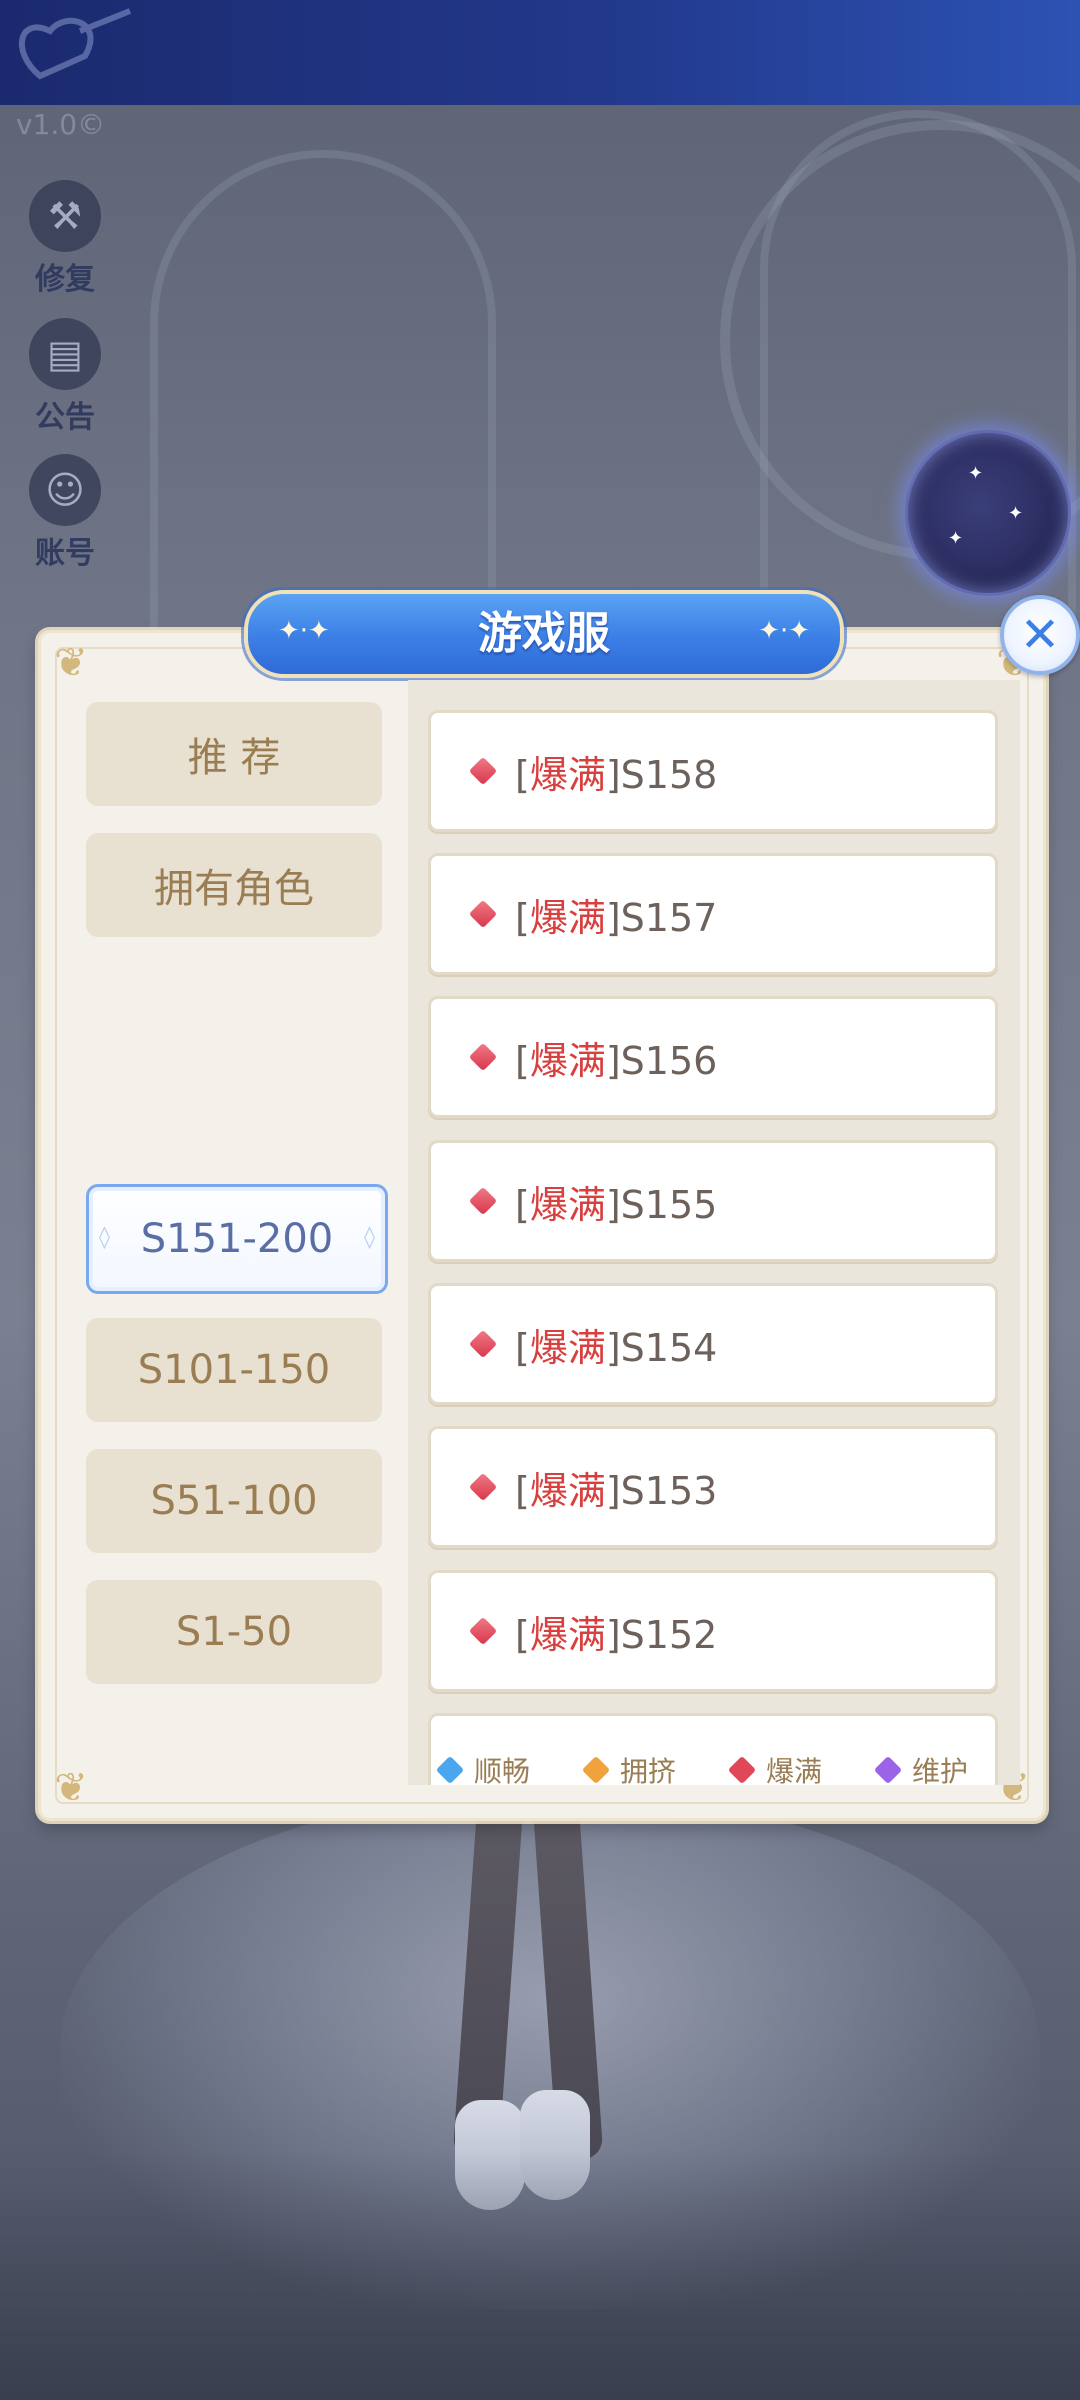 The height and width of the screenshot is (2400, 1080). I want to click on server-row-s158: [爆满]S158, so click(713, 771).